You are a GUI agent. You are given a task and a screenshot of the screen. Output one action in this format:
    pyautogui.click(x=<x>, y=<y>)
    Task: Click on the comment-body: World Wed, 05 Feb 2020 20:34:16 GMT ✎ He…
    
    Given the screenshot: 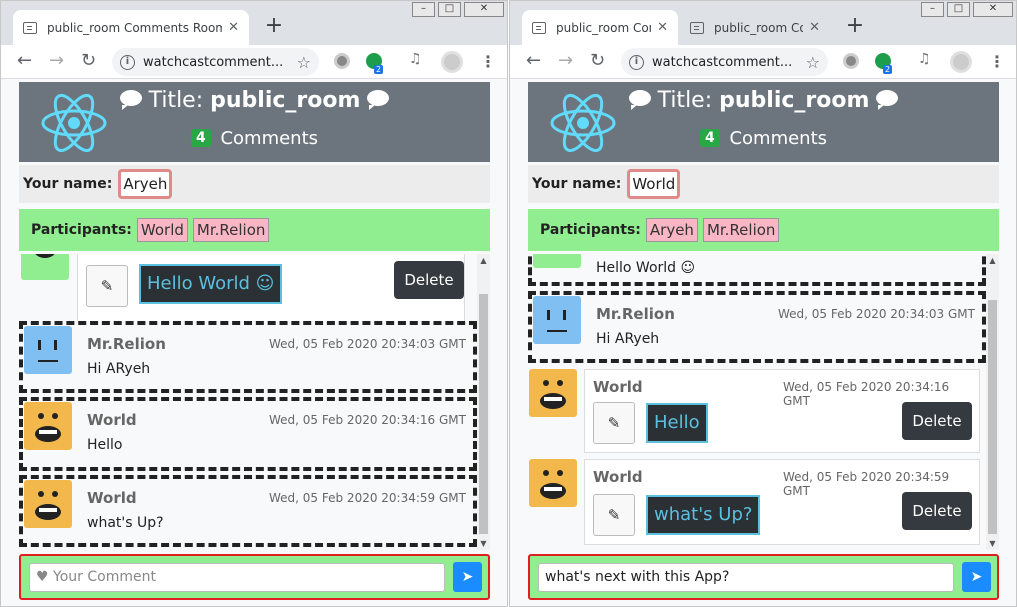 What is the action you would take?
    pyautogui.click(x=782, y=411)
    